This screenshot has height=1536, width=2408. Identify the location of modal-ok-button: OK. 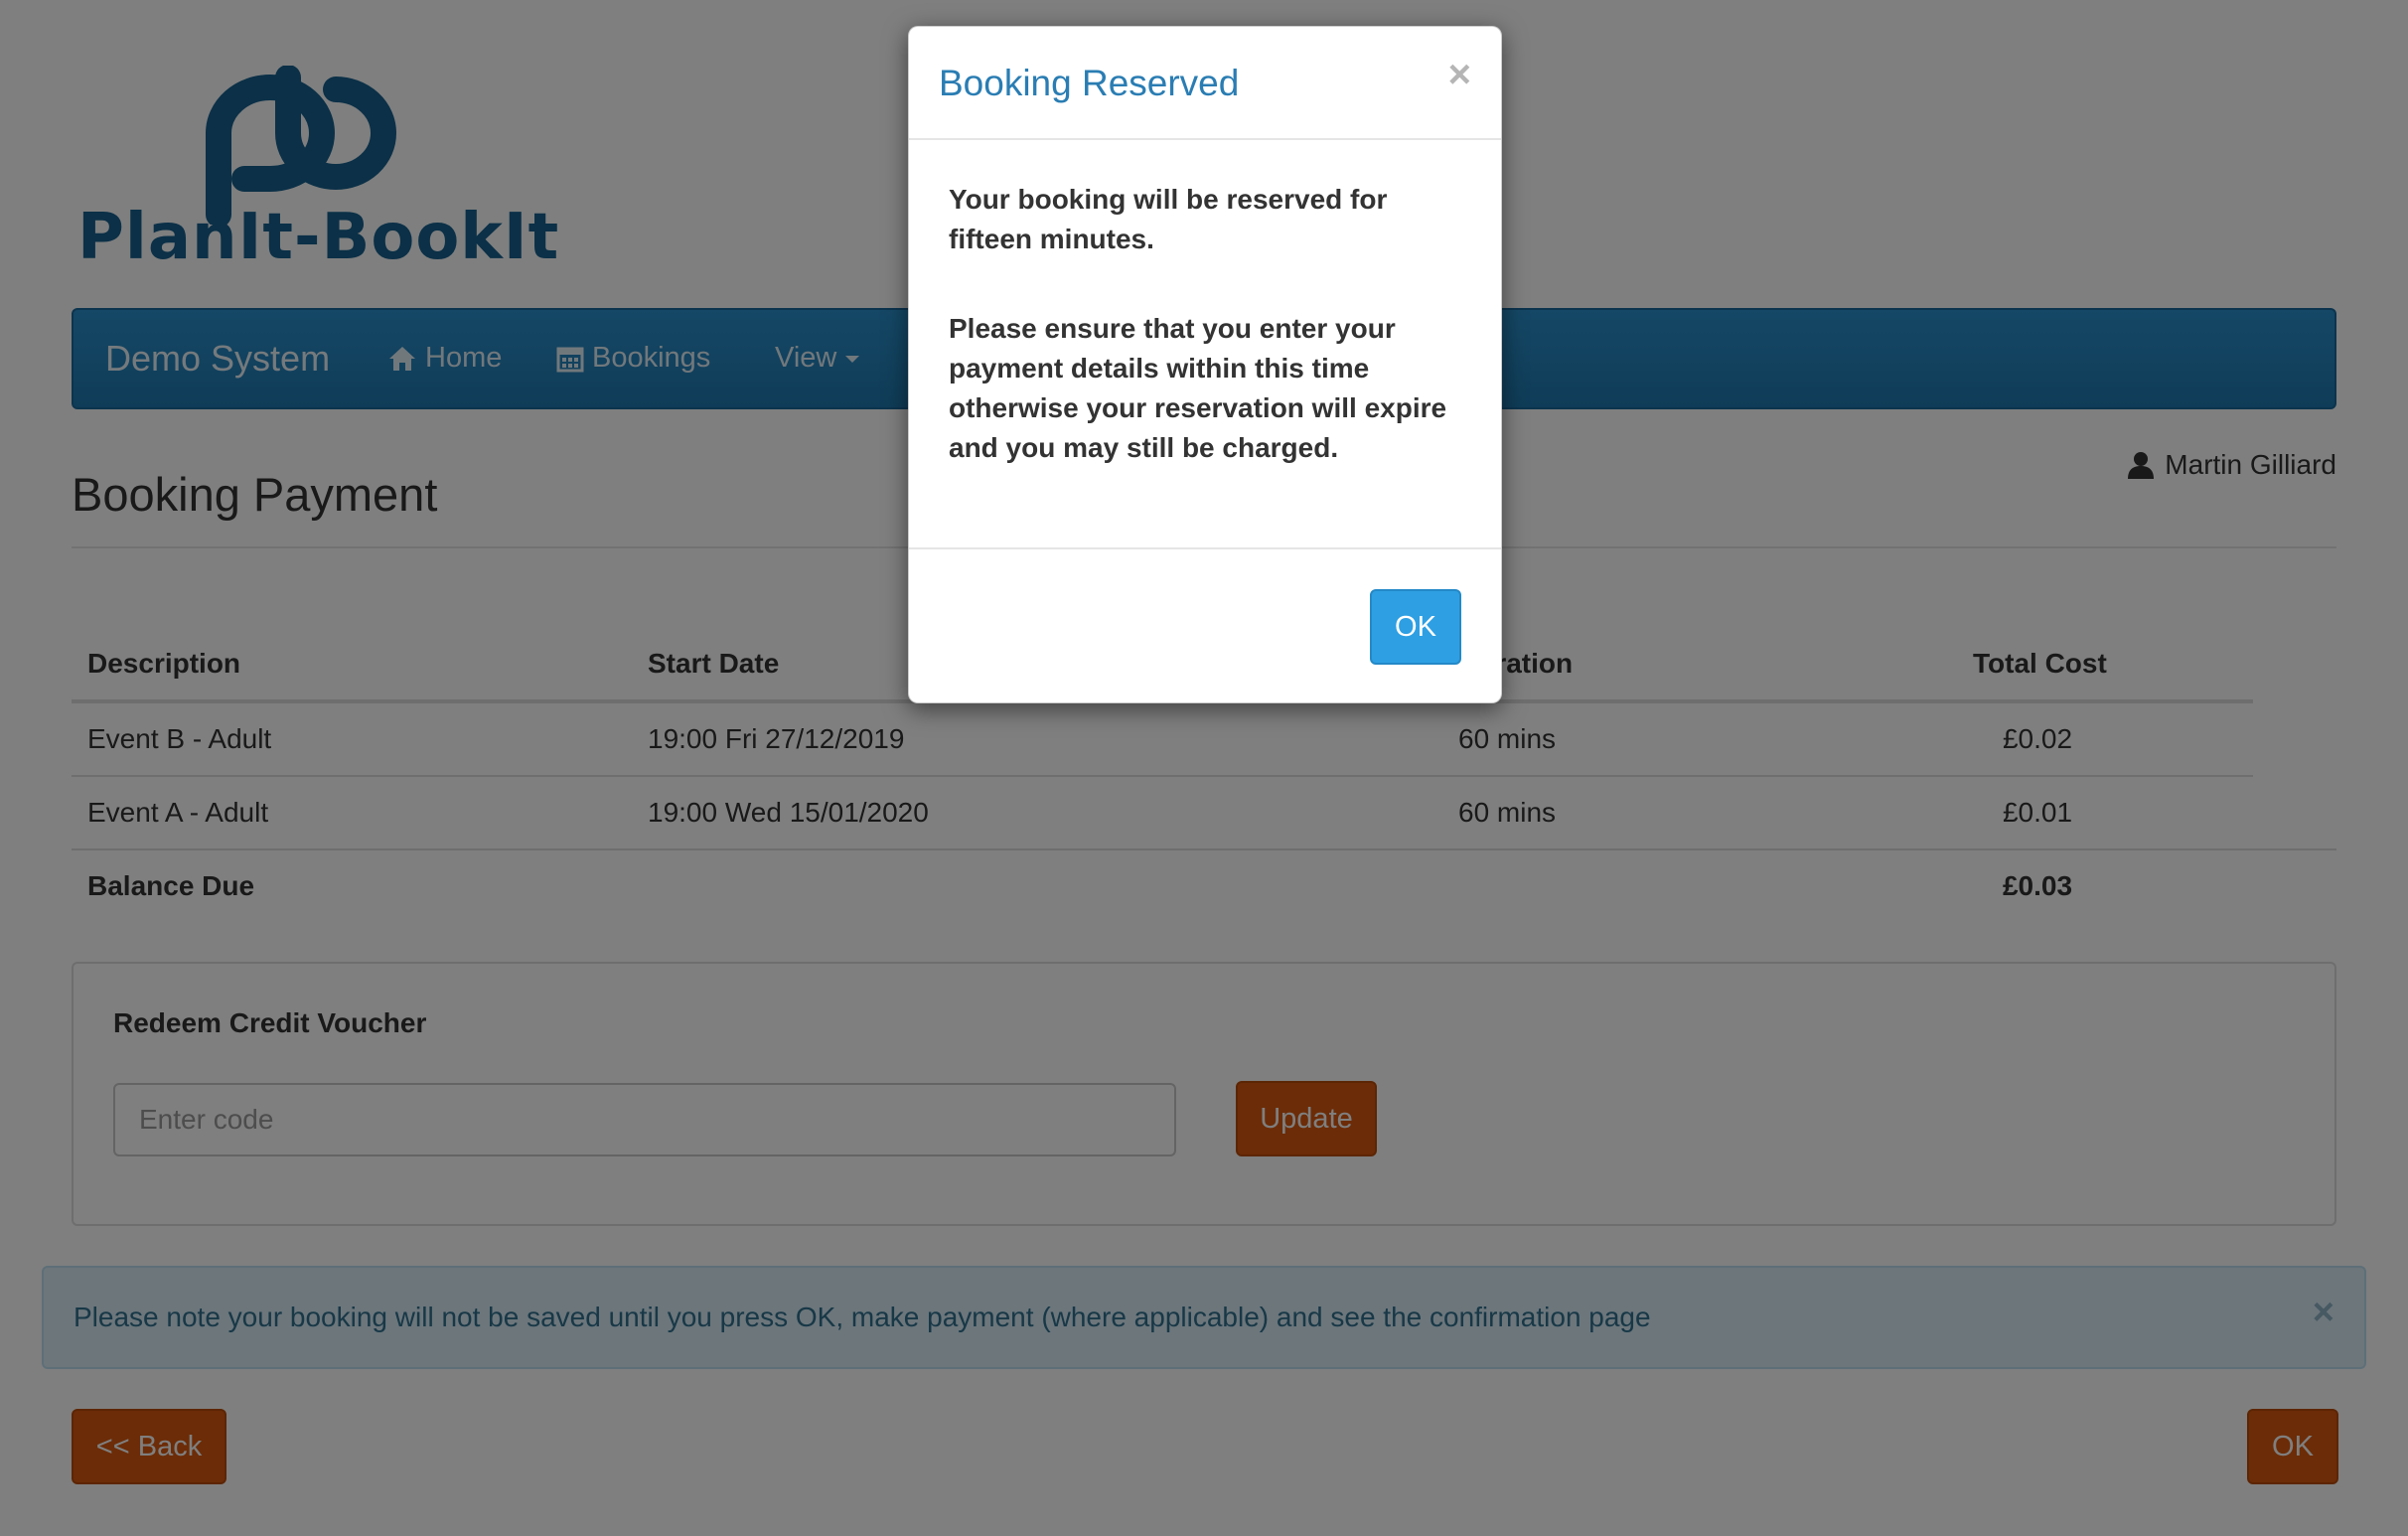
(1416, 627).